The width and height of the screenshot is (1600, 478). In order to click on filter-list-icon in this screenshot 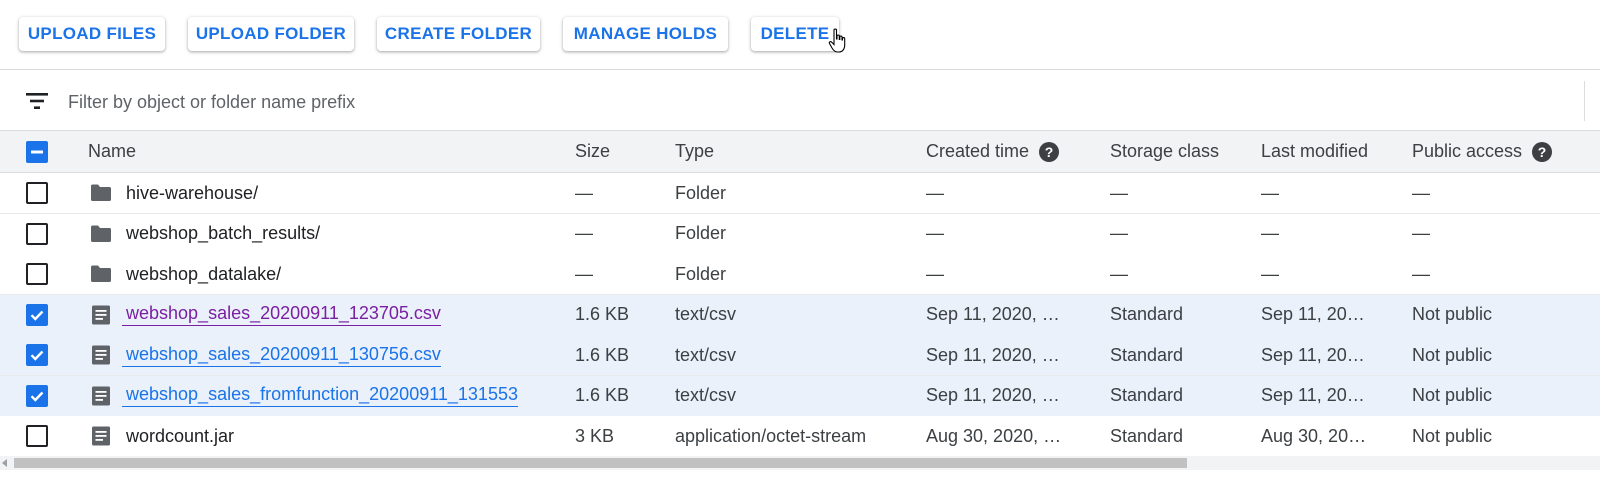, I will do `click(37, 101)`.